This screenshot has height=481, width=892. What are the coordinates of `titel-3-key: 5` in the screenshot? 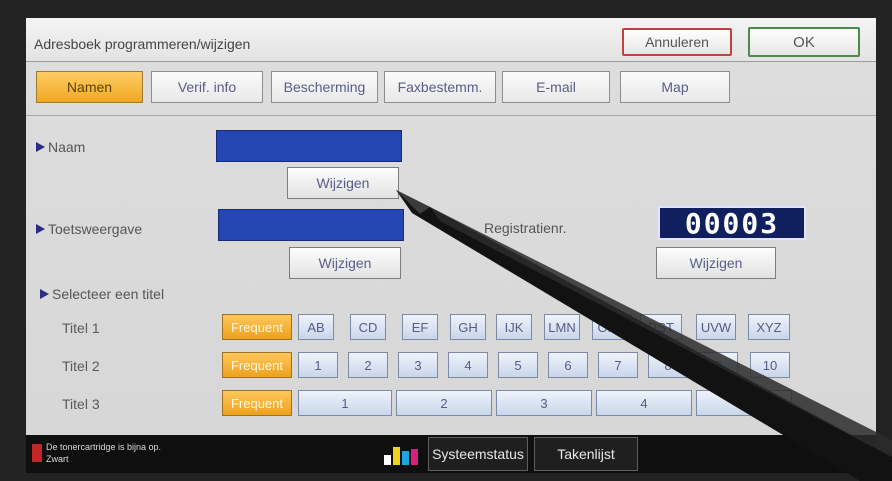 It's located at (744, 403).